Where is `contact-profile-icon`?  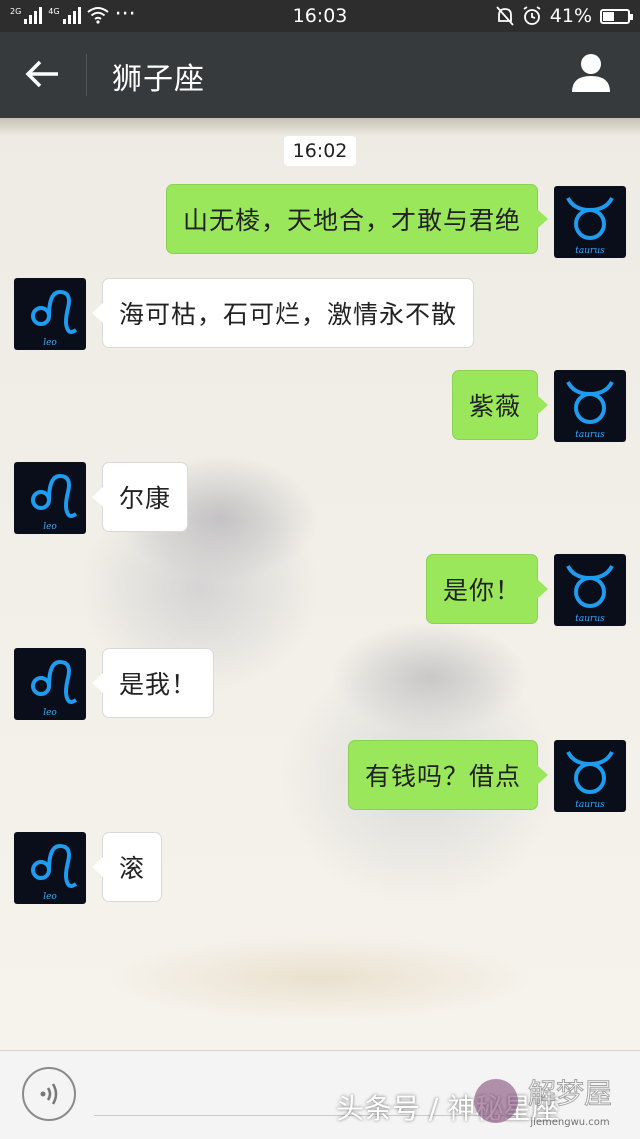 contact-profile-icon is located at coordinates (591, 73).